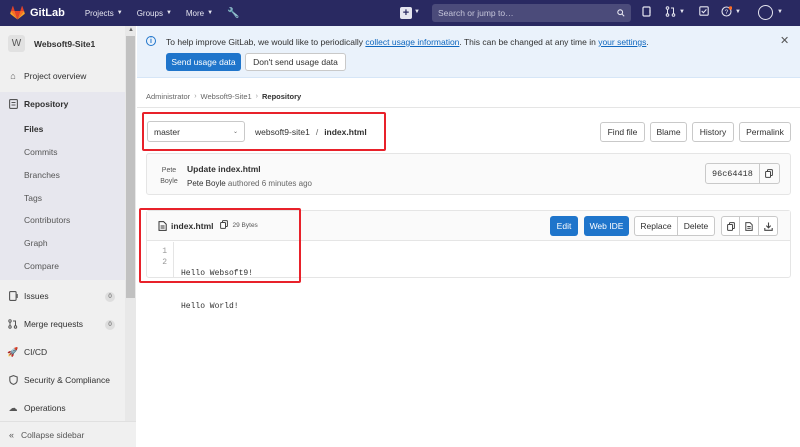 The width and height of the screenshot is (800, 447). What do you see at coordinates (110, 297) in the screenshot?
I see `issues-count-badge: 0` at bounding box center [110, 297].